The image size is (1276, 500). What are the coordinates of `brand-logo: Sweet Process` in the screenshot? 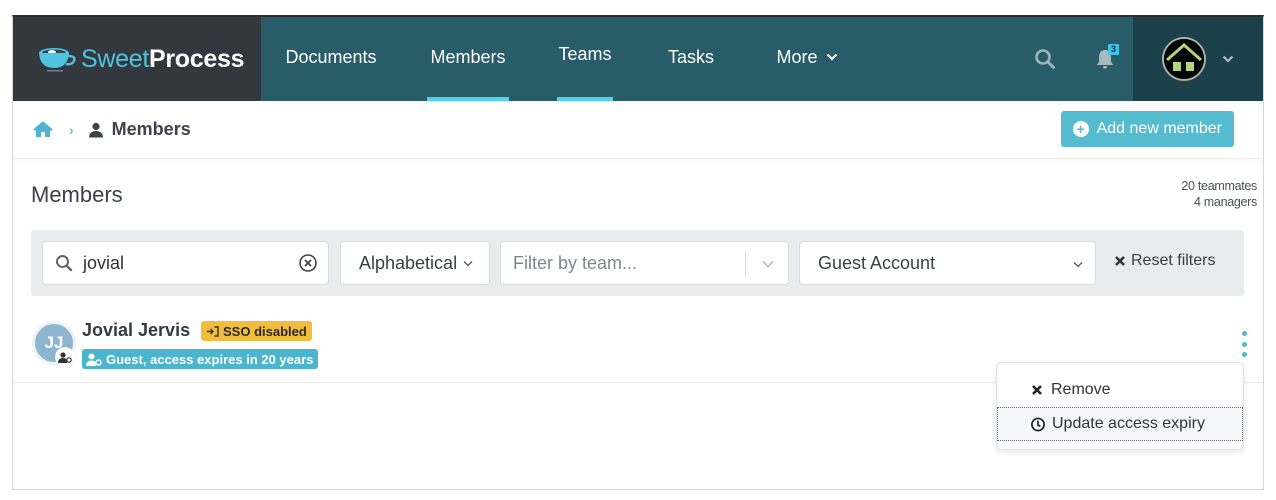 It's located at (137, 59).